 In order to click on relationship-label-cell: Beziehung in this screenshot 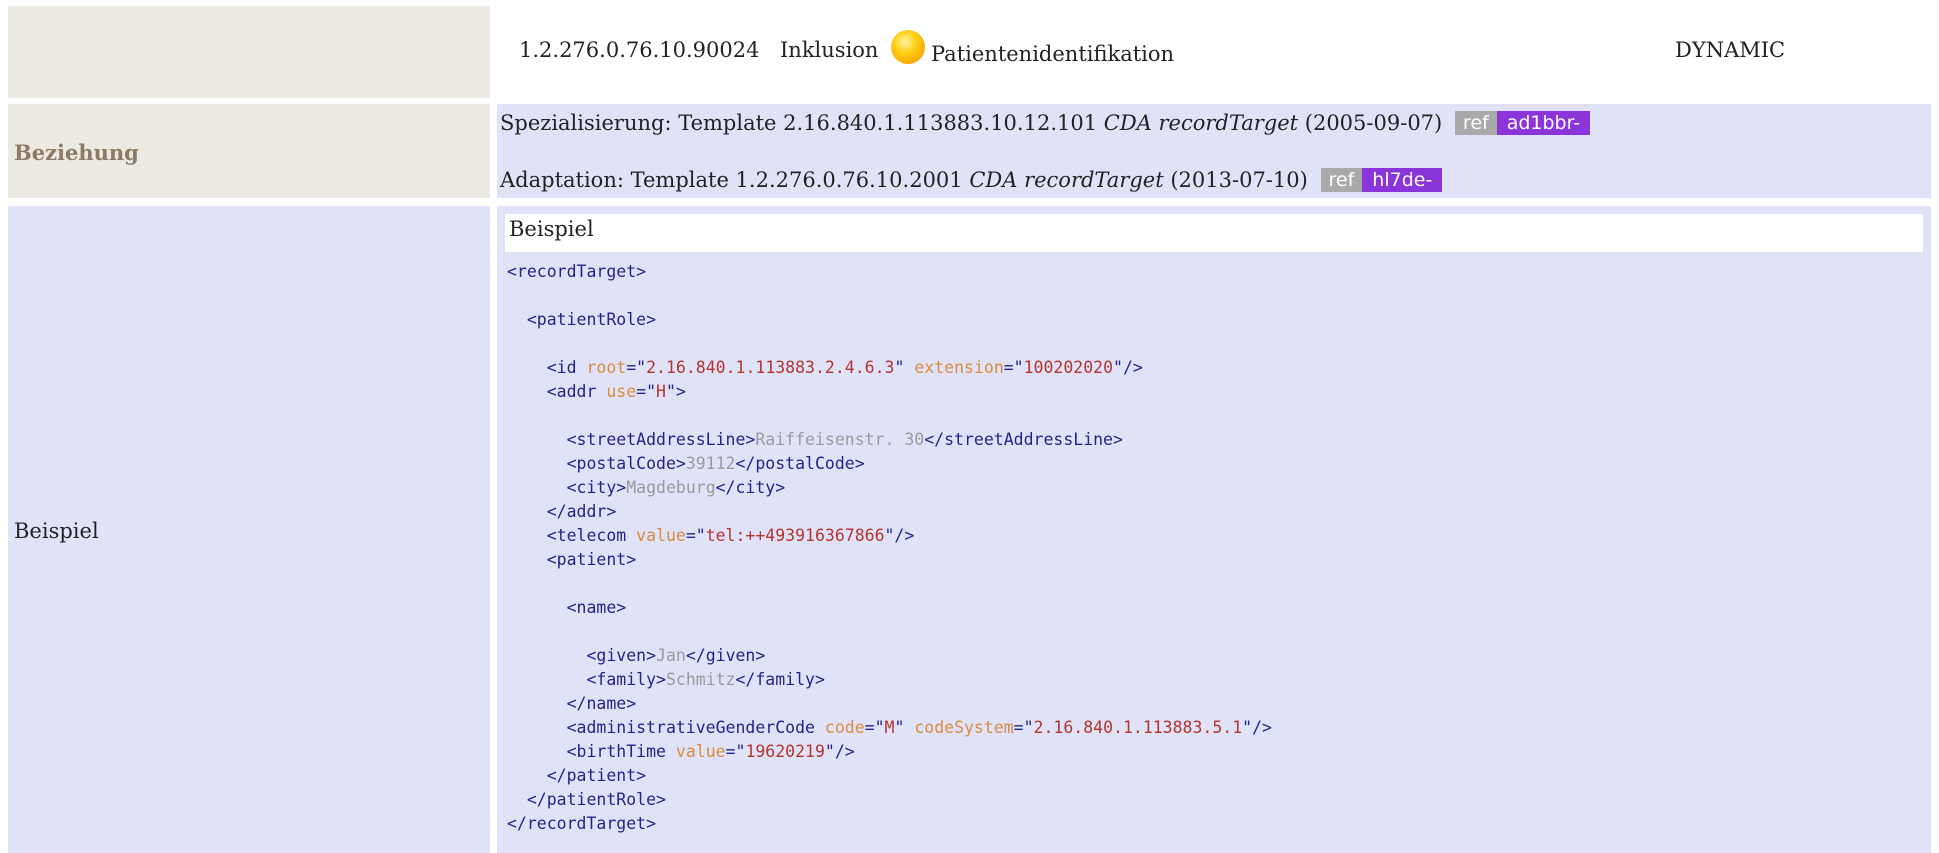, I will do `click(249, 151)`.